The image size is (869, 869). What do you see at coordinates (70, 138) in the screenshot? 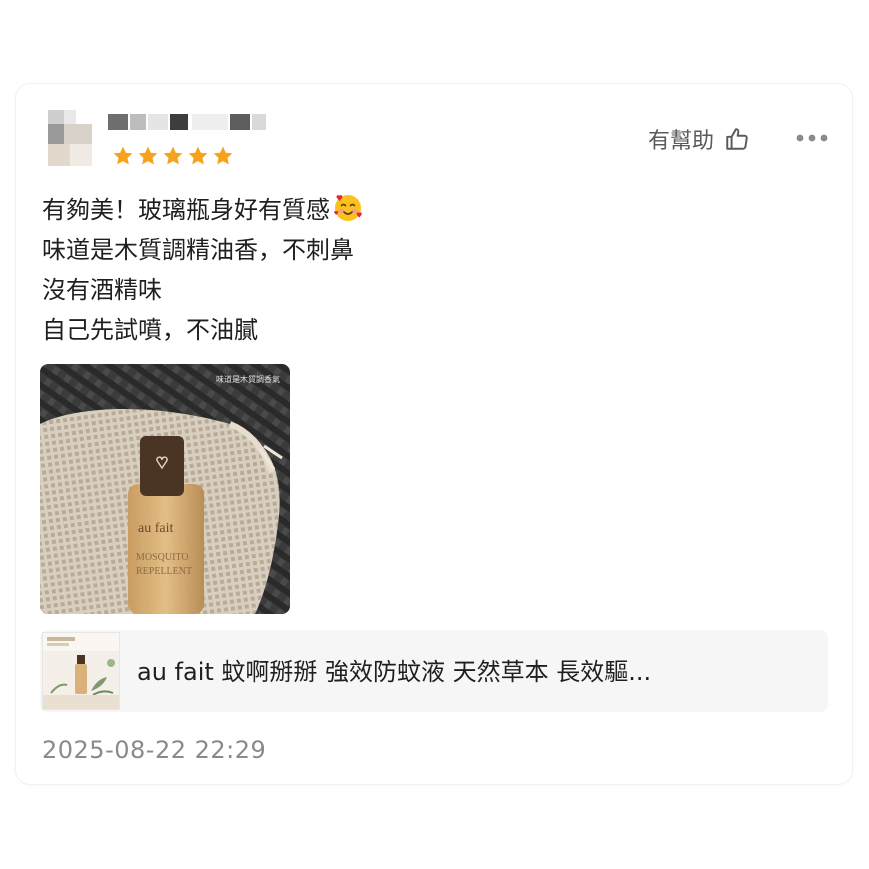
I see `avatar` at bounding box center [70, 138].